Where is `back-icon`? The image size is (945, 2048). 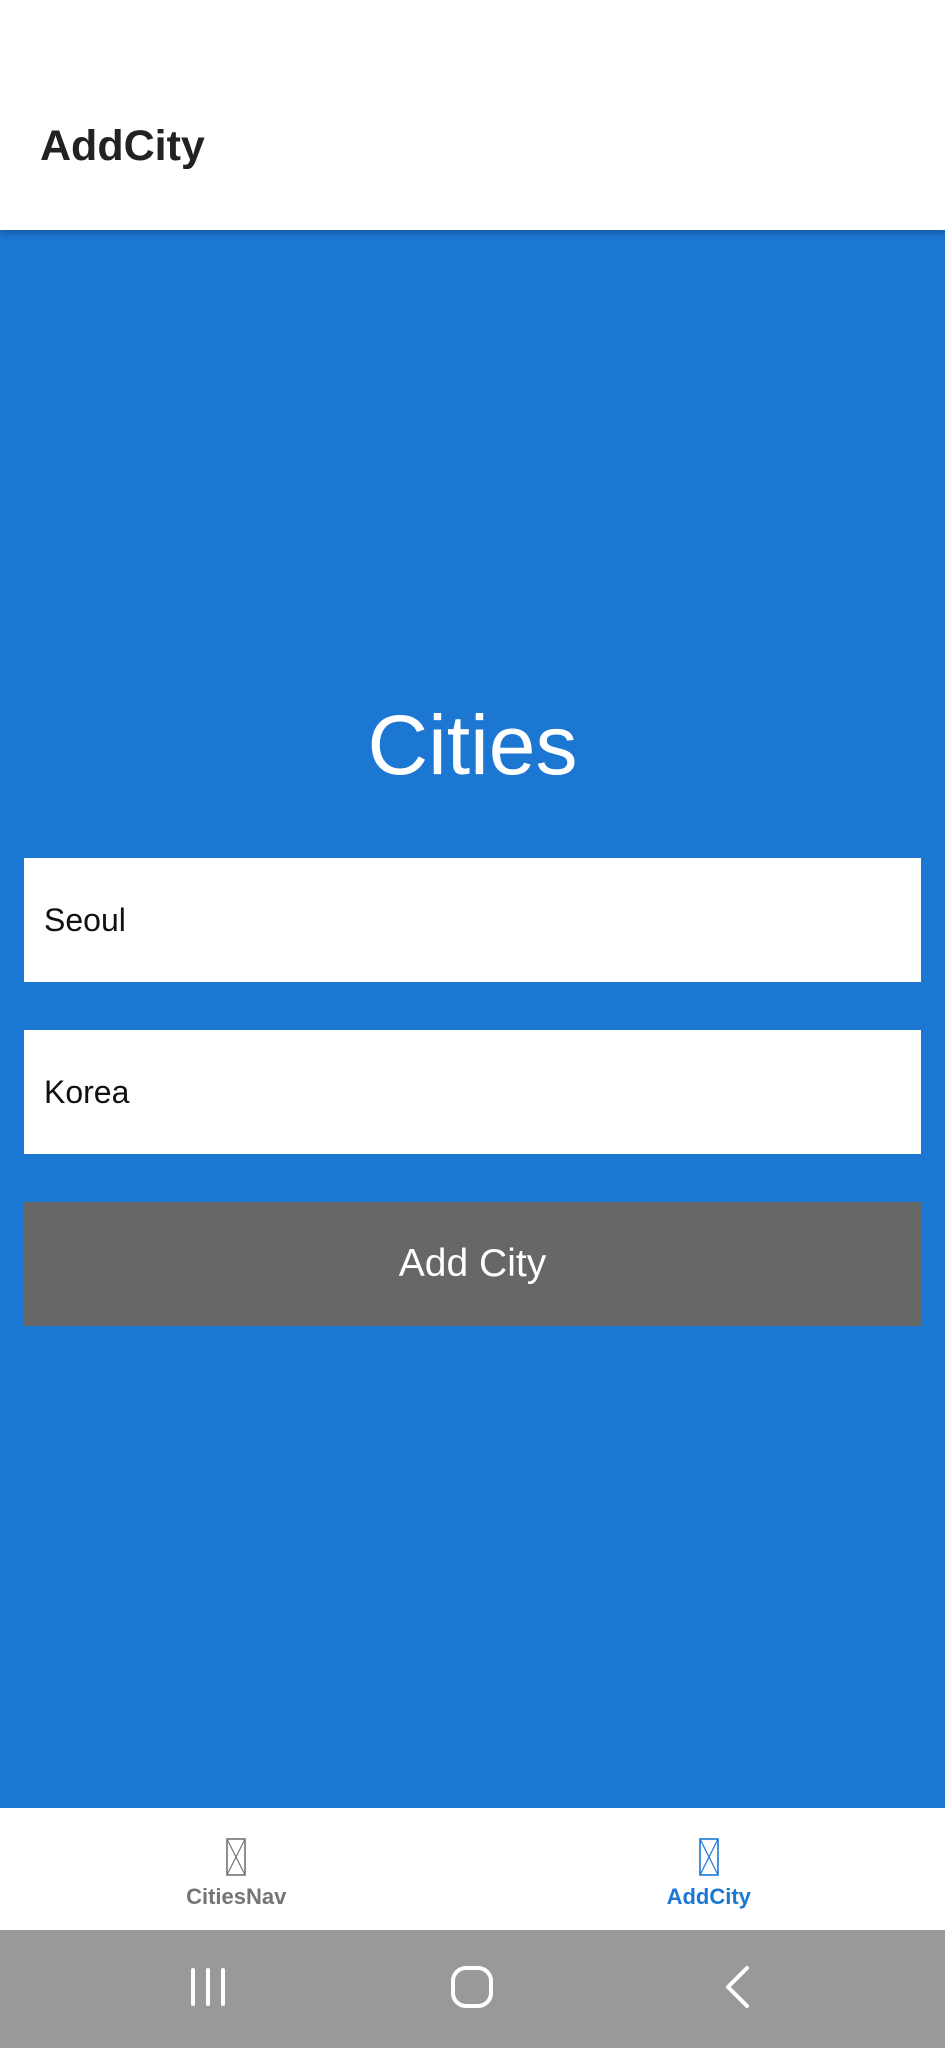 back-icon is located at coordinates (737, 1989).